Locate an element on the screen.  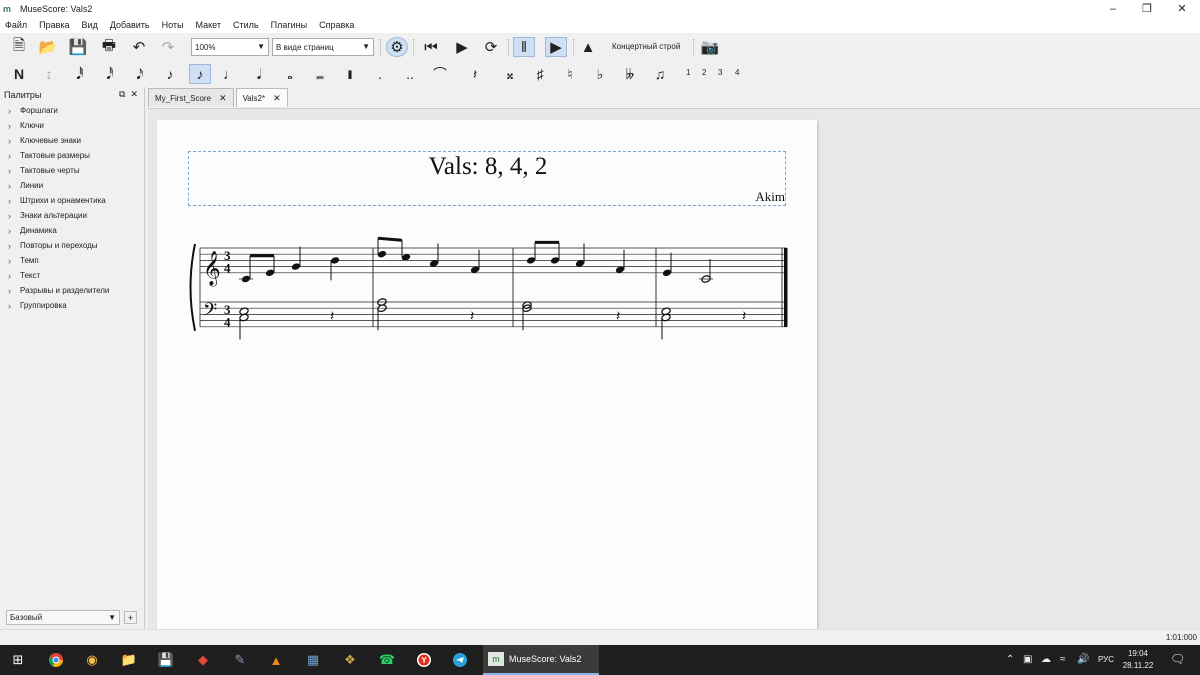
restore-icon: ❐ is located at coordinates (1147, 8).